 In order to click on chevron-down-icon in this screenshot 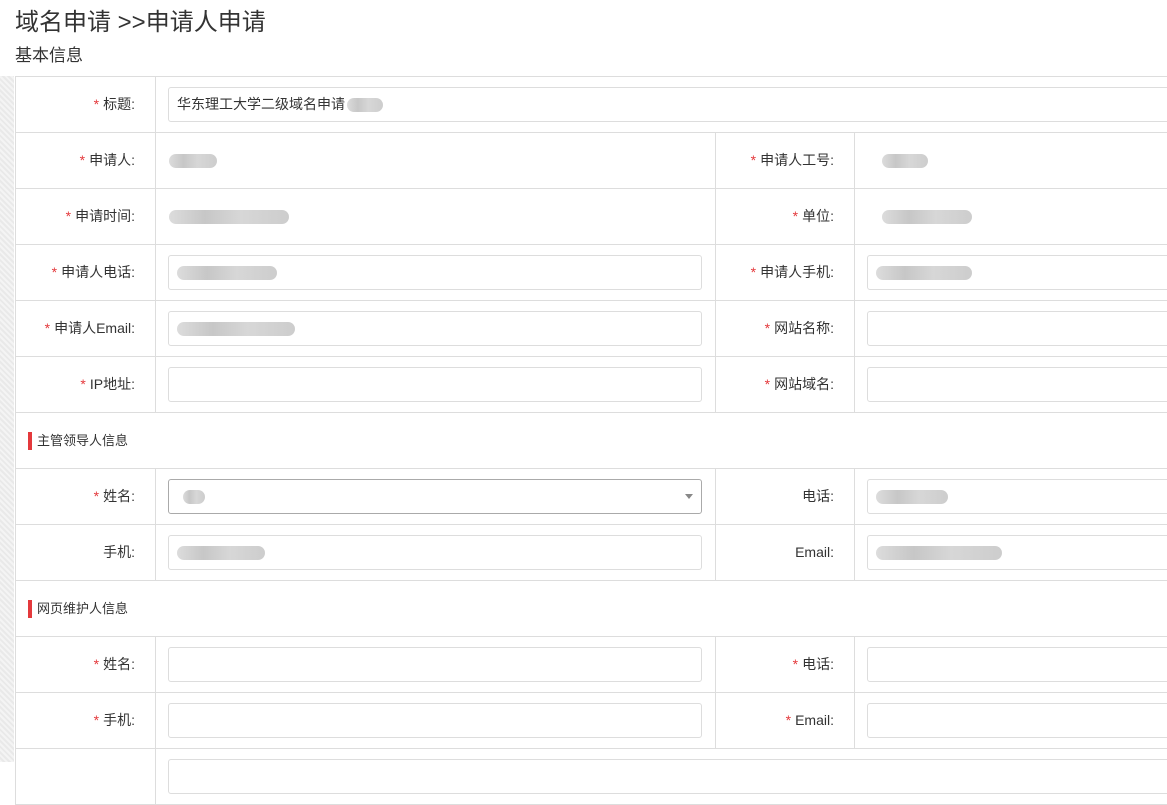, I will do `click(689, 496)`.